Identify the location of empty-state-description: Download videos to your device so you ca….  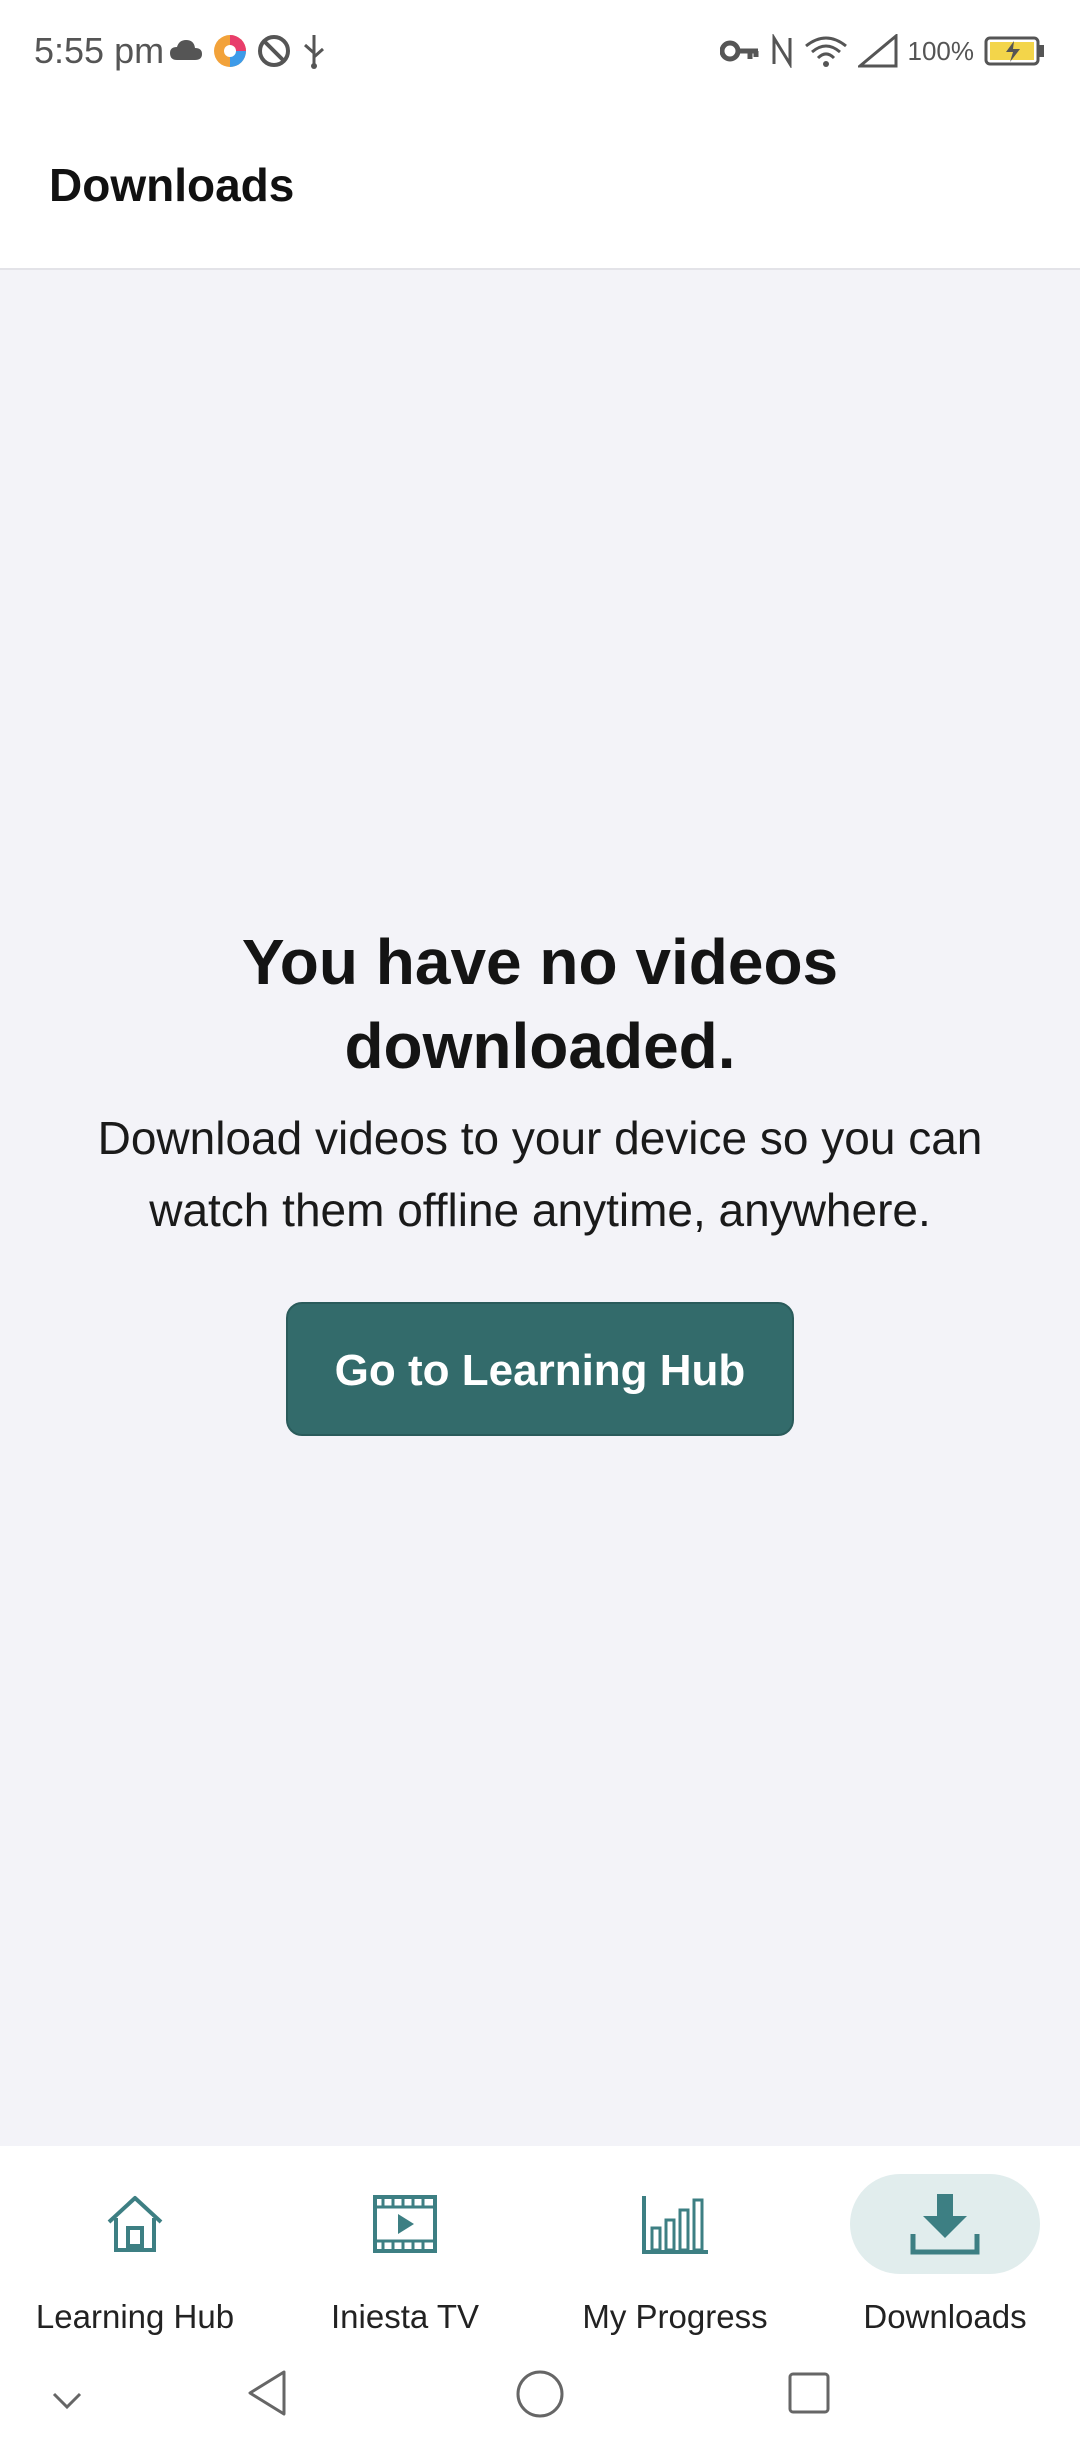
(540, 1174).